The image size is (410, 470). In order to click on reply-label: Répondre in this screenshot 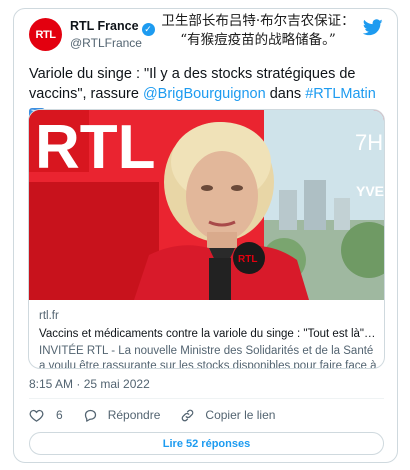, I will do `click(134, 415)`.